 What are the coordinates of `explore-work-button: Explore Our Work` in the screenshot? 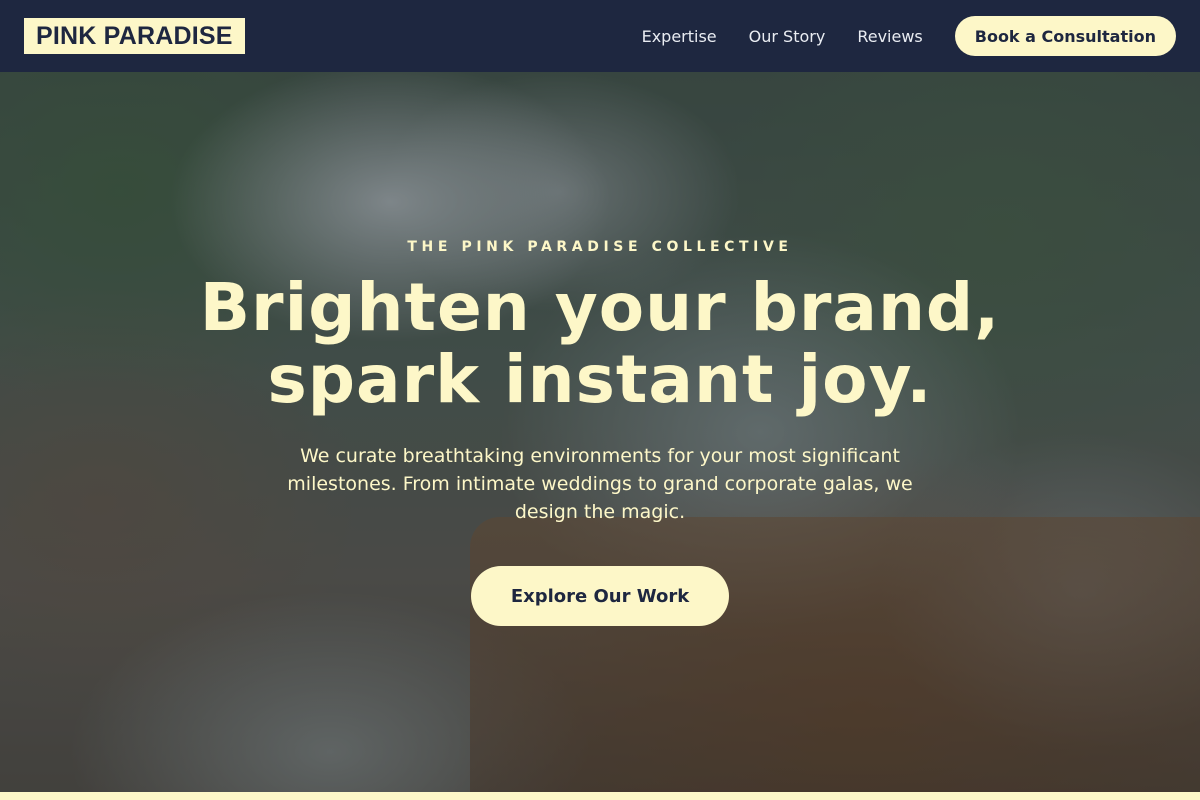 It's located at (600, 596).